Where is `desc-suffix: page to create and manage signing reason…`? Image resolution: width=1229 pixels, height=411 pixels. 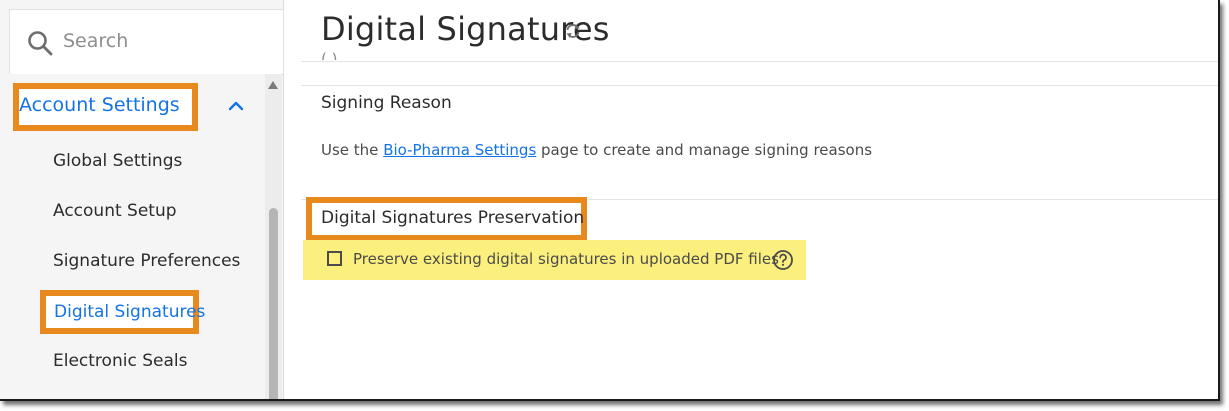 desc-suffix: page to create and manage signing reason… is located at coordinates (704, 150).